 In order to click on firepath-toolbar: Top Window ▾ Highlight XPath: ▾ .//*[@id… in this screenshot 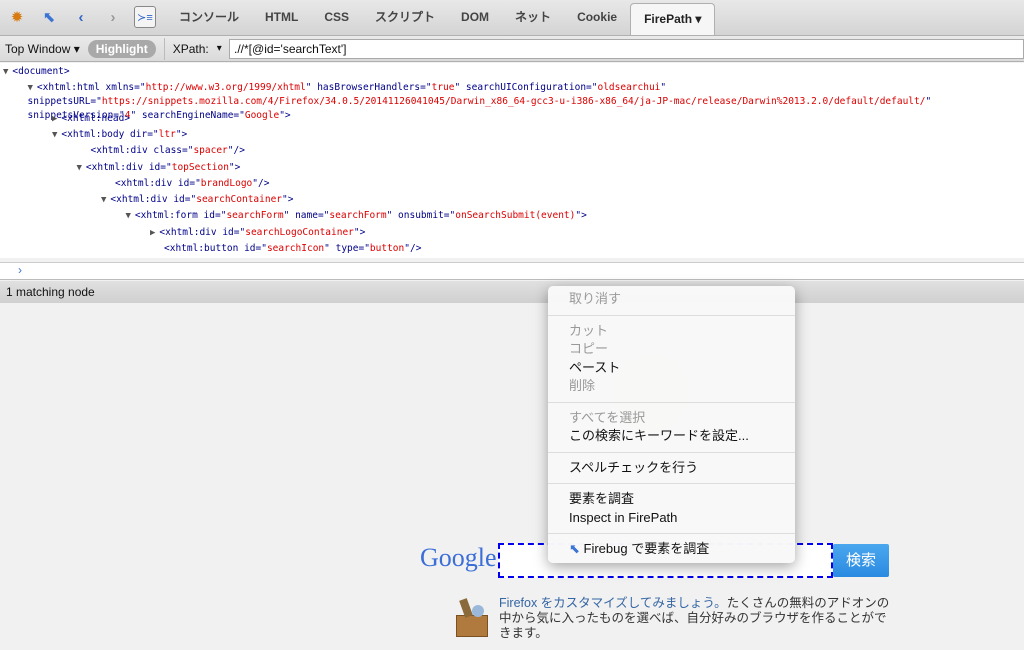, I will do `click(512, 49)`.